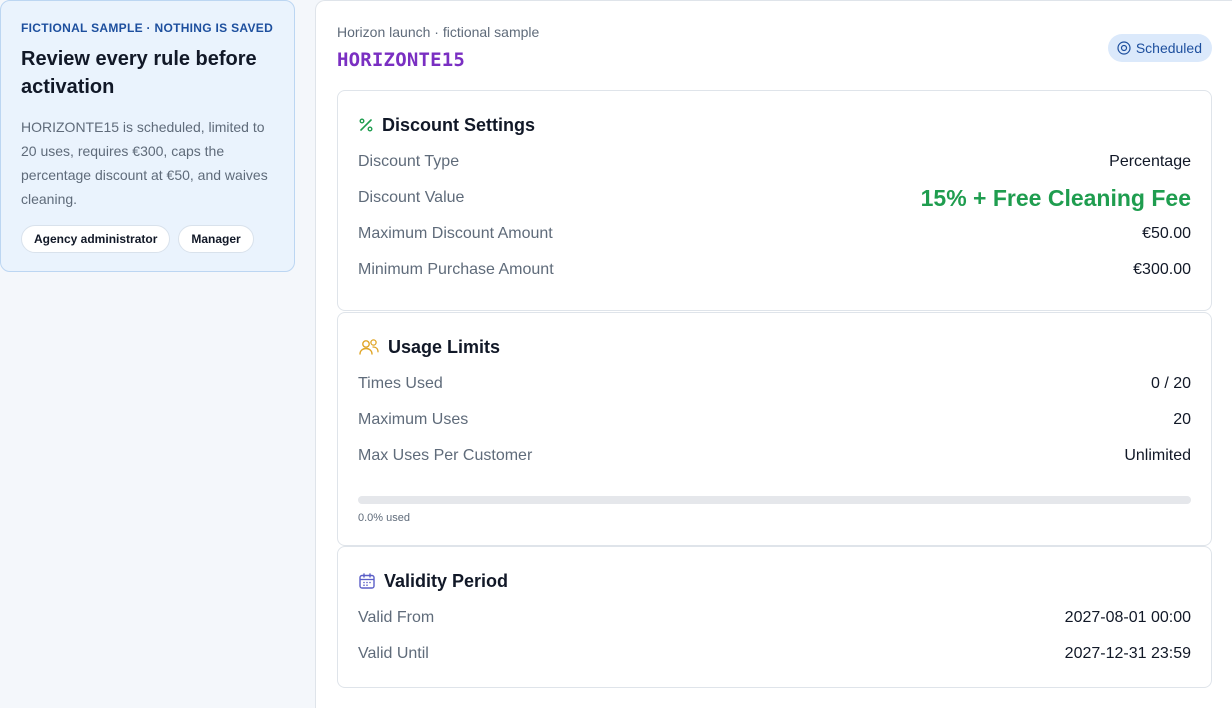  What do you see at coordinates (400, 383) in the screenshot?
I see `row-label: Times Used` at bounding box center [400, 383].